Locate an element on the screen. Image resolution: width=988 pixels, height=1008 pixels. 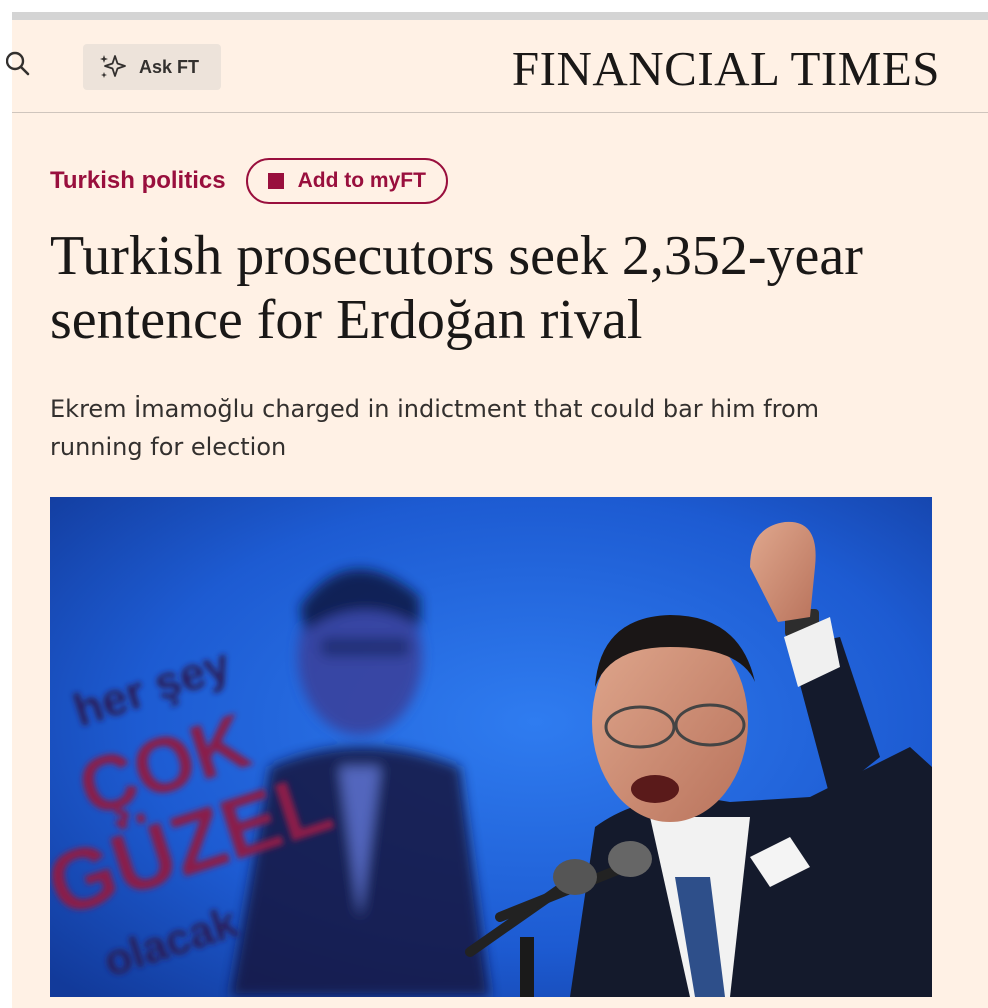
ft-masthead-logo: FINANCIAL TIMES is located at coordinates (690, 68).